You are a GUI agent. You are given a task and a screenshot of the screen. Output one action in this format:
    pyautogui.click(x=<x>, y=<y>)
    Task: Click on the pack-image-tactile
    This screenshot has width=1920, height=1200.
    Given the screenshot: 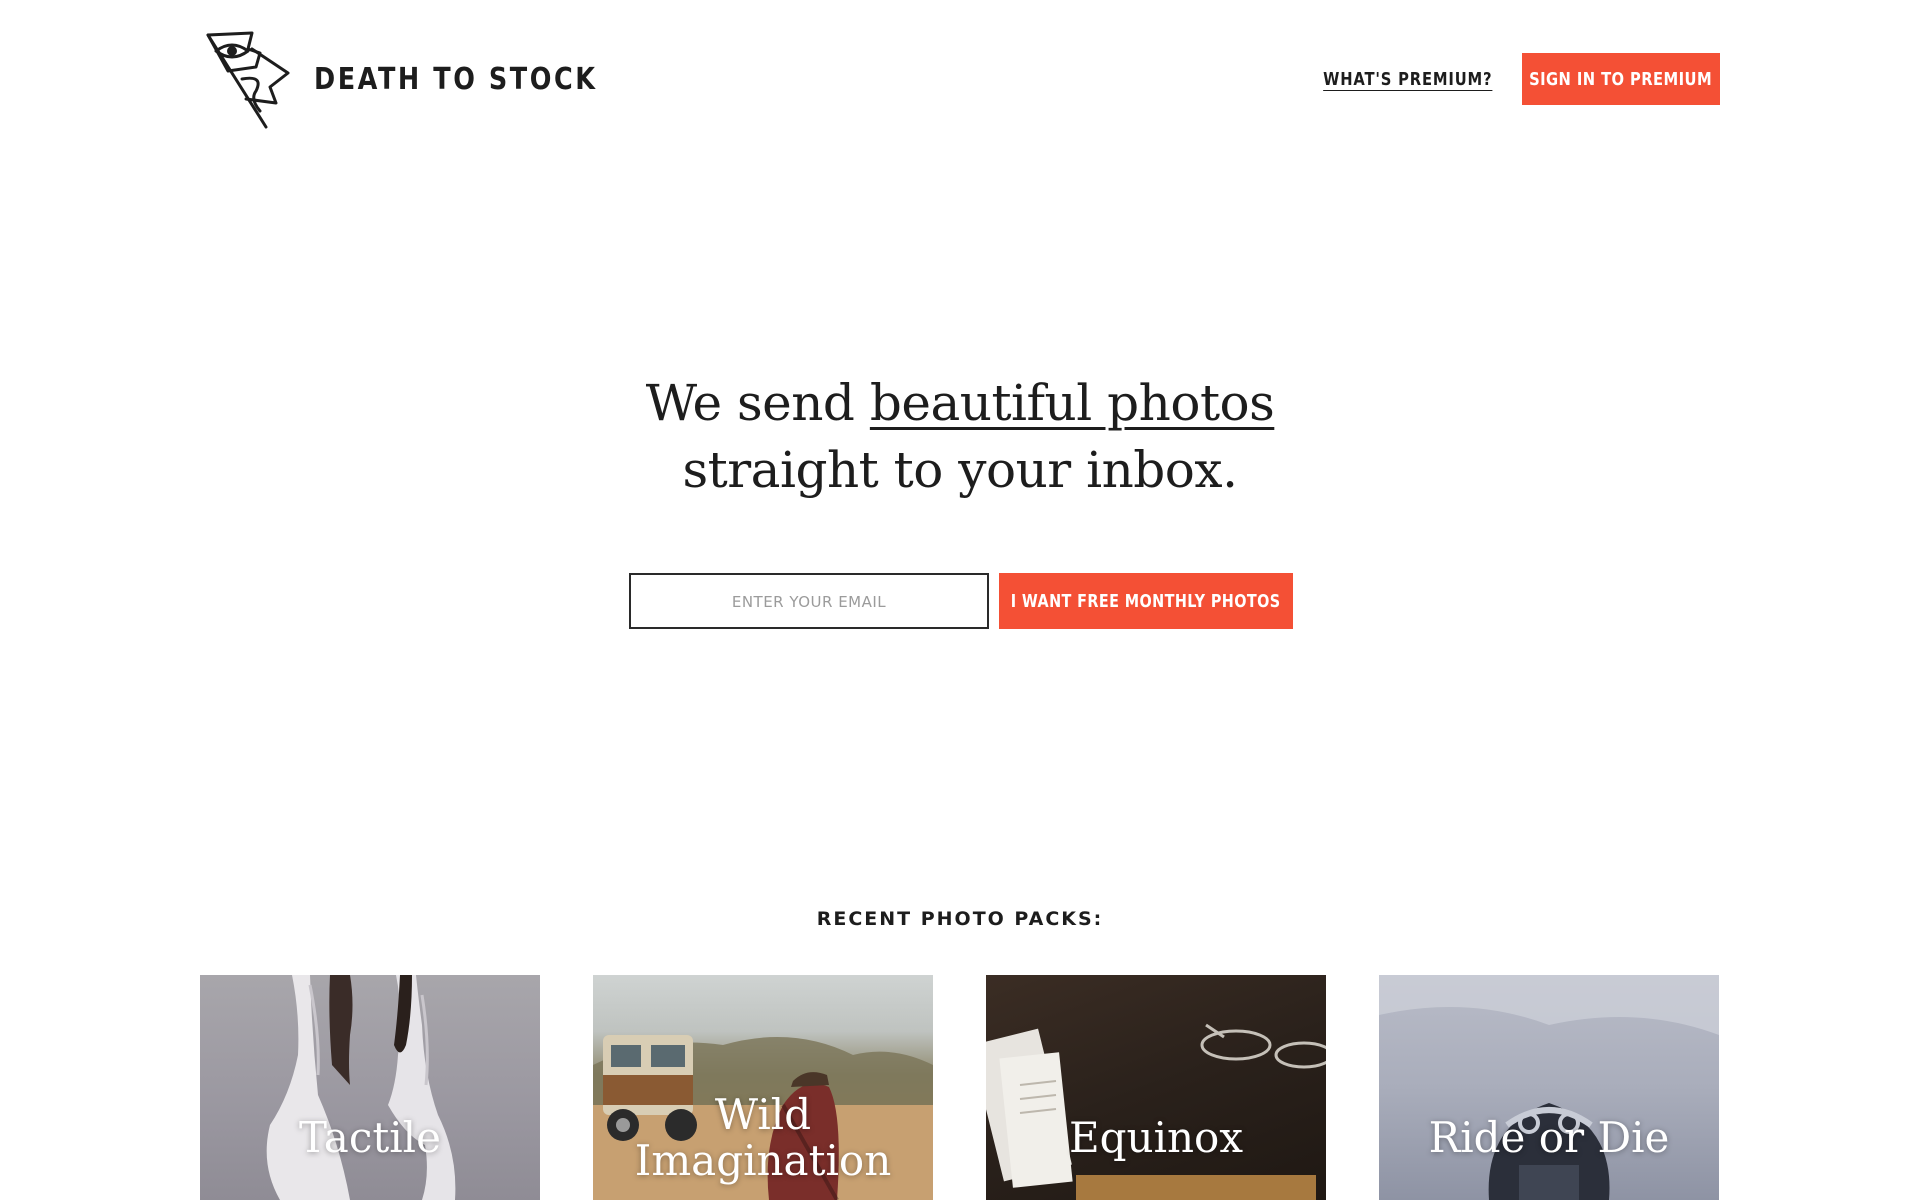 What is the action you would take?
    pyautogui.click(x=370, y=1087)
    